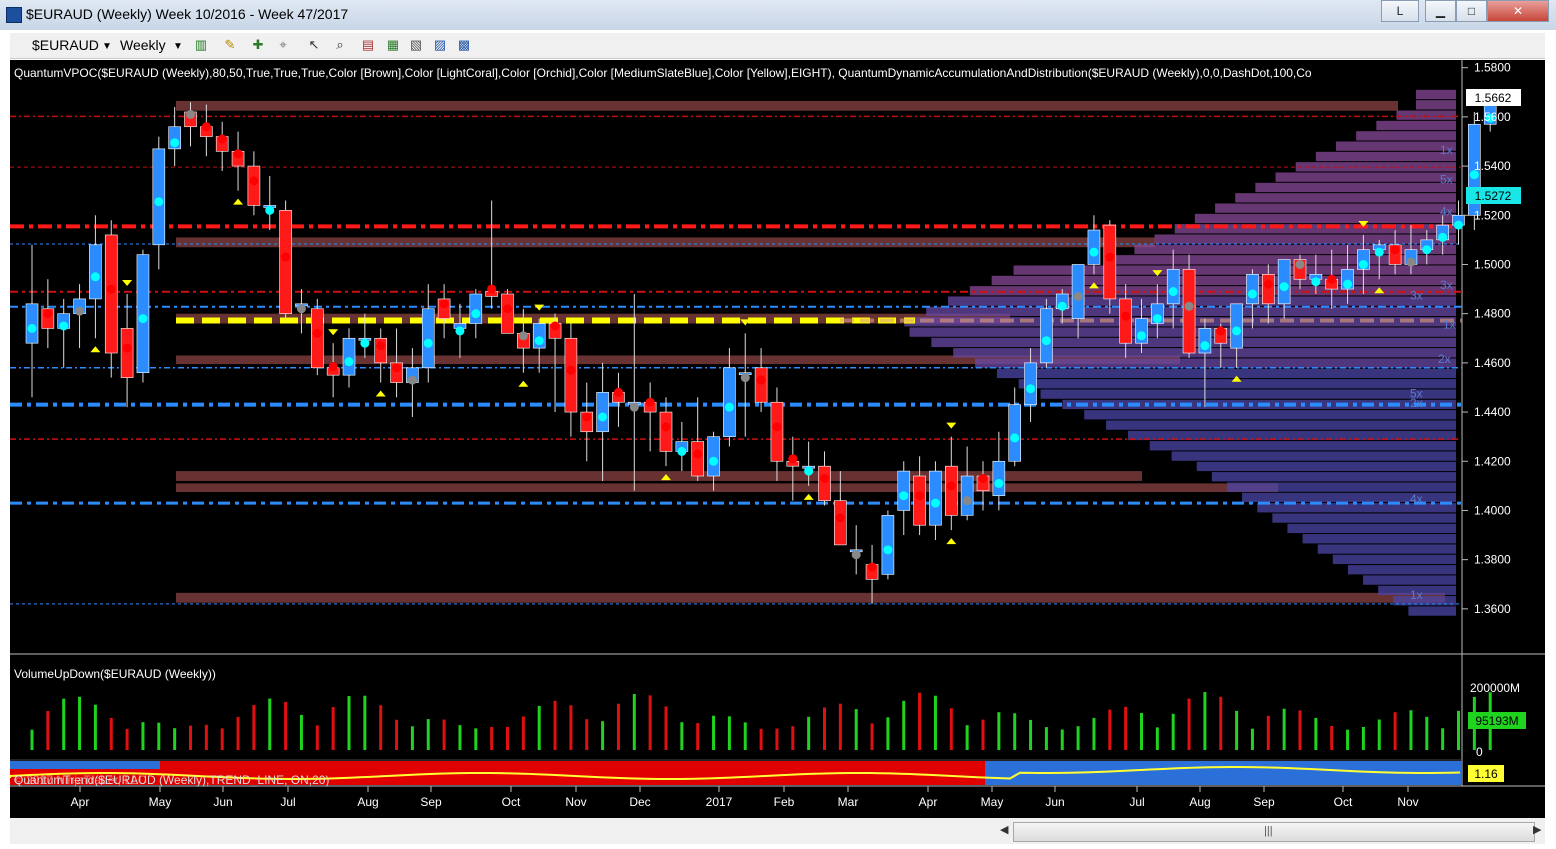  Describe the element at coordinates (1492, 314) in the screenshot. I see `price-tick-label-5: 1.4800` at that location.